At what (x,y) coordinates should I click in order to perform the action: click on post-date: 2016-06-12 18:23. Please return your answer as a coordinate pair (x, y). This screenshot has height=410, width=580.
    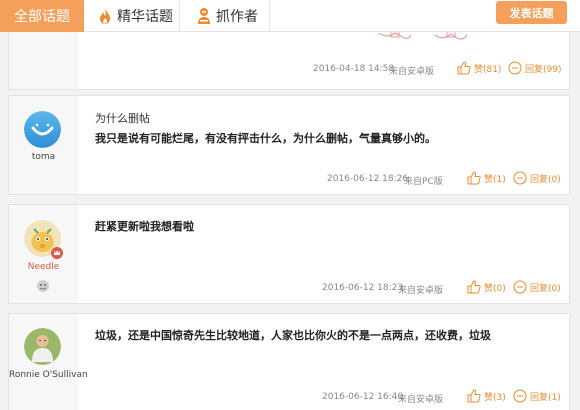
    Looking at the image, I should click on (363, 288).